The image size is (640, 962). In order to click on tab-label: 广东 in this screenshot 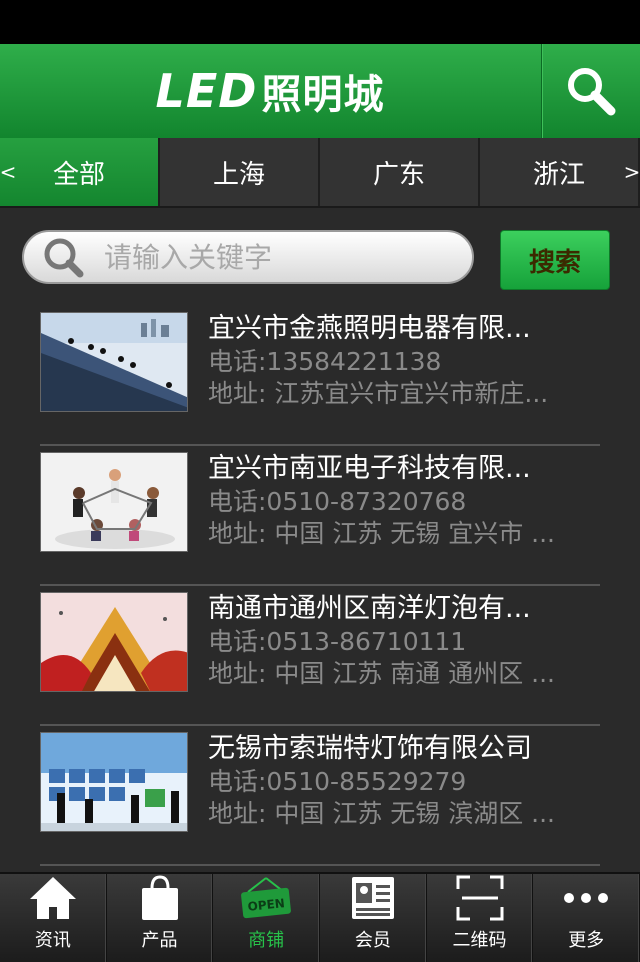, I will do `click(398, 174)`.